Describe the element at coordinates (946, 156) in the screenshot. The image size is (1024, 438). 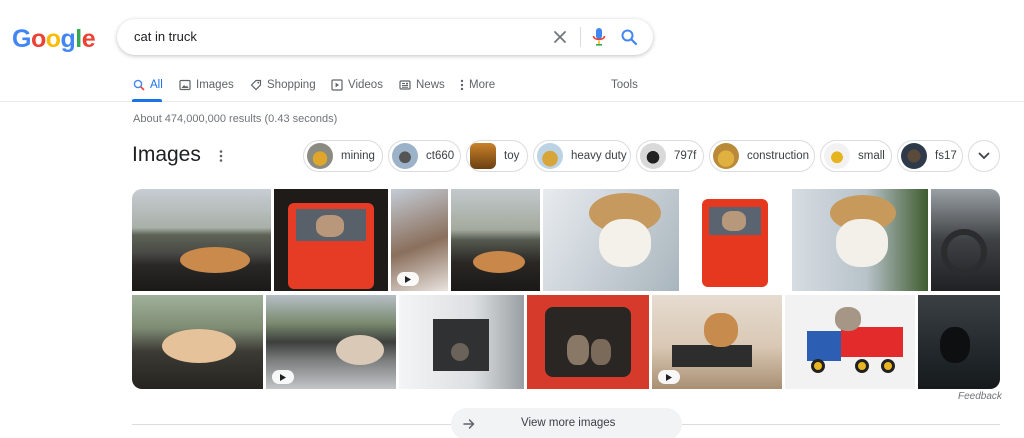
I see `chip-label: fs17` at that location.